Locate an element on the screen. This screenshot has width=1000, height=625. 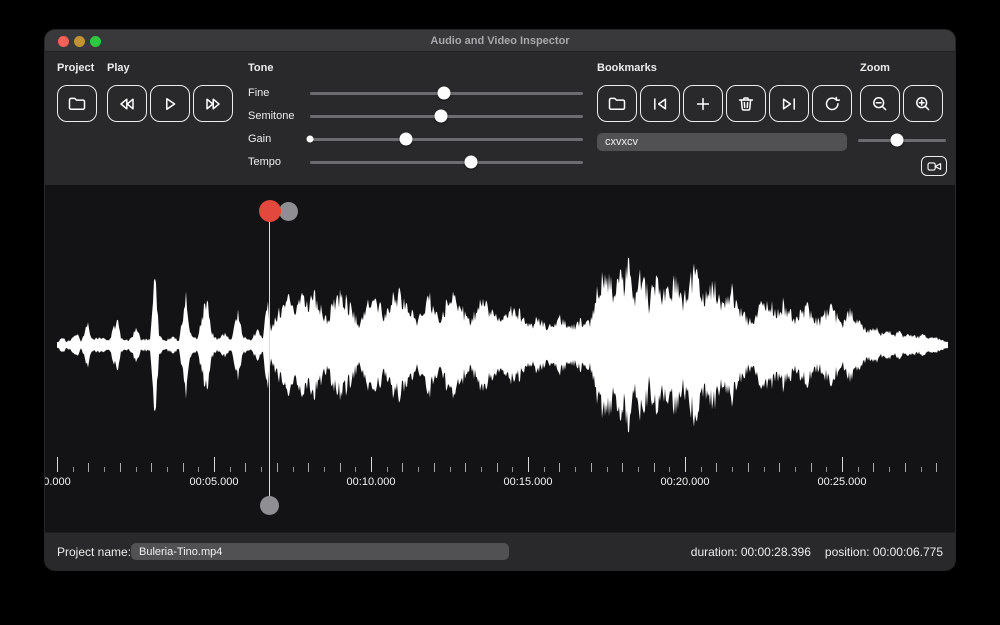
zoom-in-button is located at coordinates (923, 103).